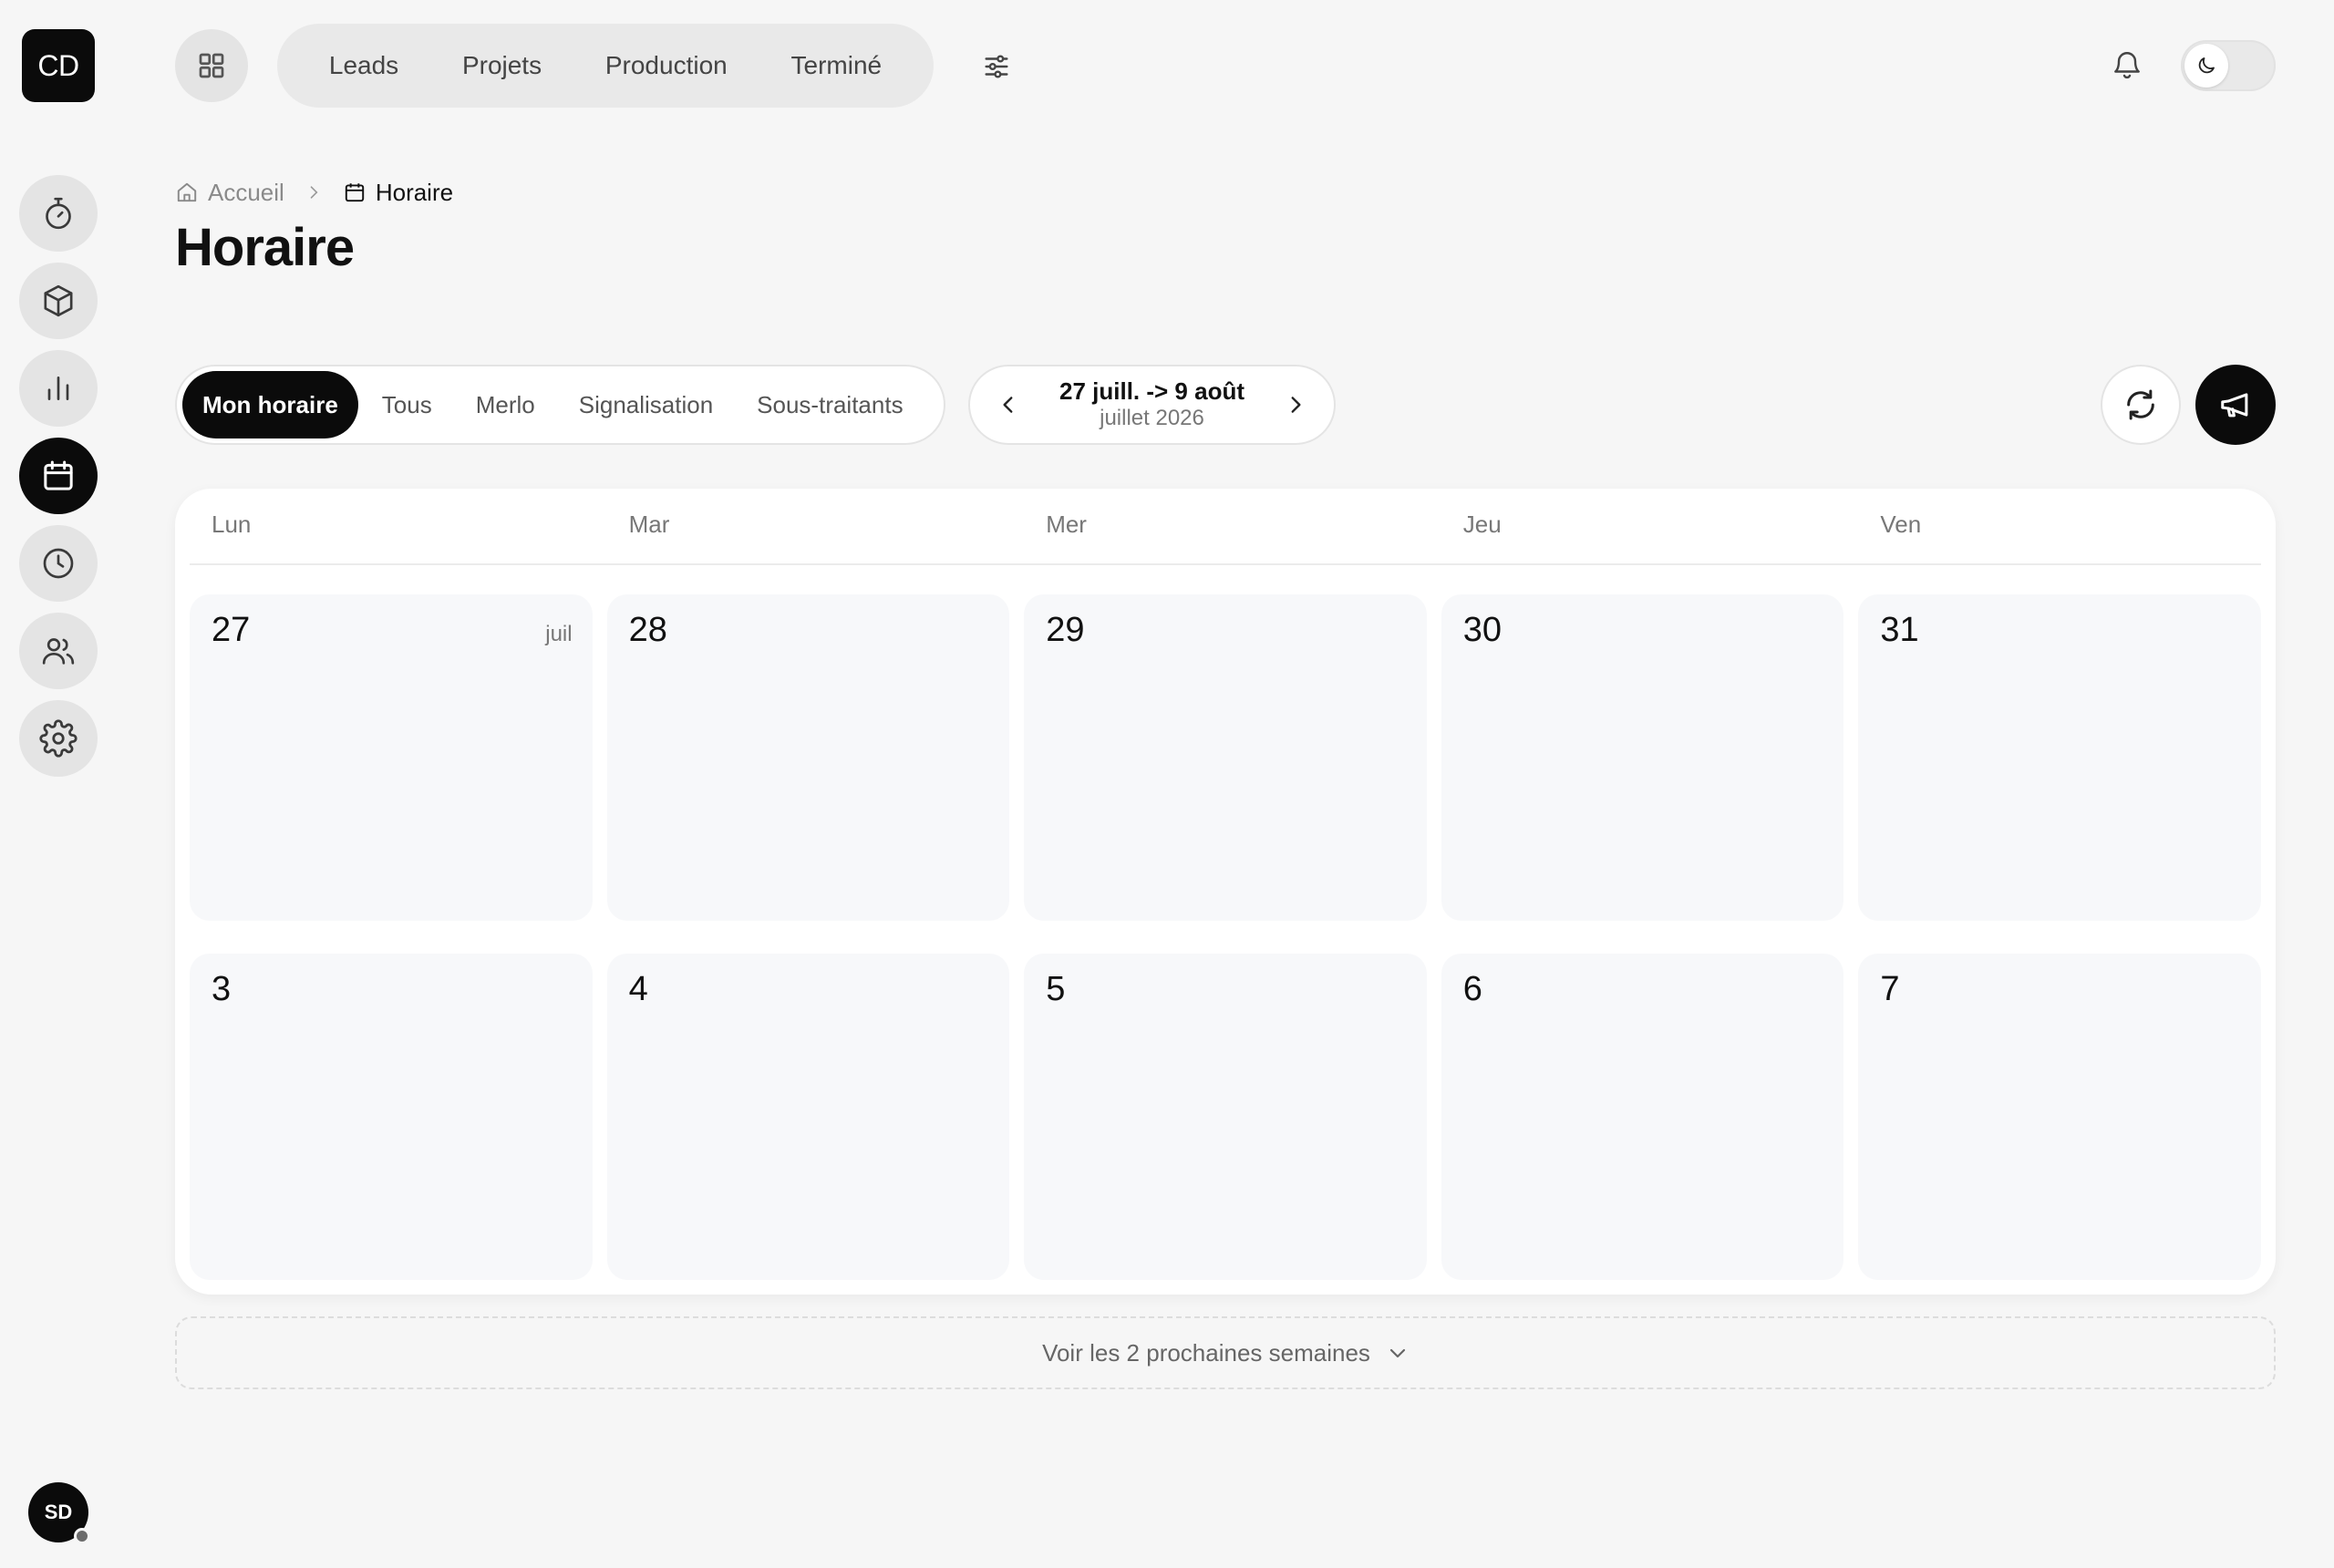 This screenshot has width=2334, height=1568. Describe the element at coordinates (1472, 989) in the screenshot. I see `day-number: 6` at that location.